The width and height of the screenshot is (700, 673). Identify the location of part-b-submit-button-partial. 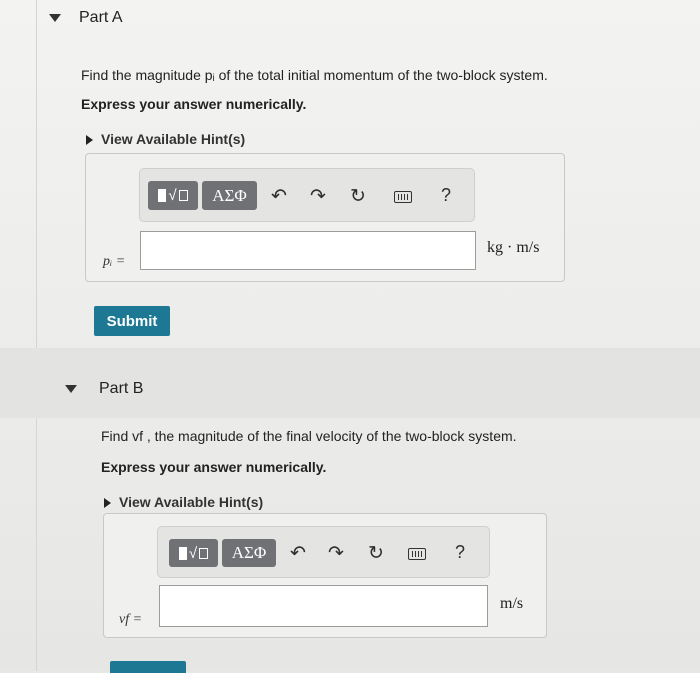
(148, 667).